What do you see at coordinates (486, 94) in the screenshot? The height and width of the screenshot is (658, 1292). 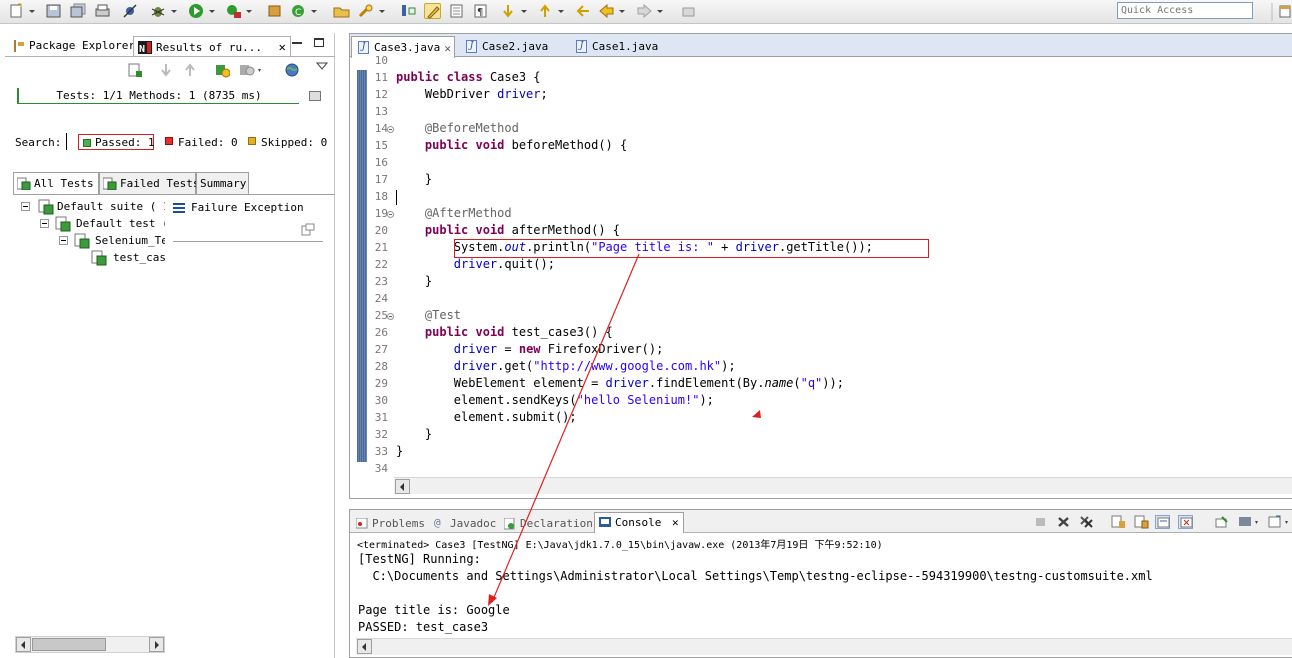 I see `code-line-12: WebDriver driver;` at bounding box center [486, 94].